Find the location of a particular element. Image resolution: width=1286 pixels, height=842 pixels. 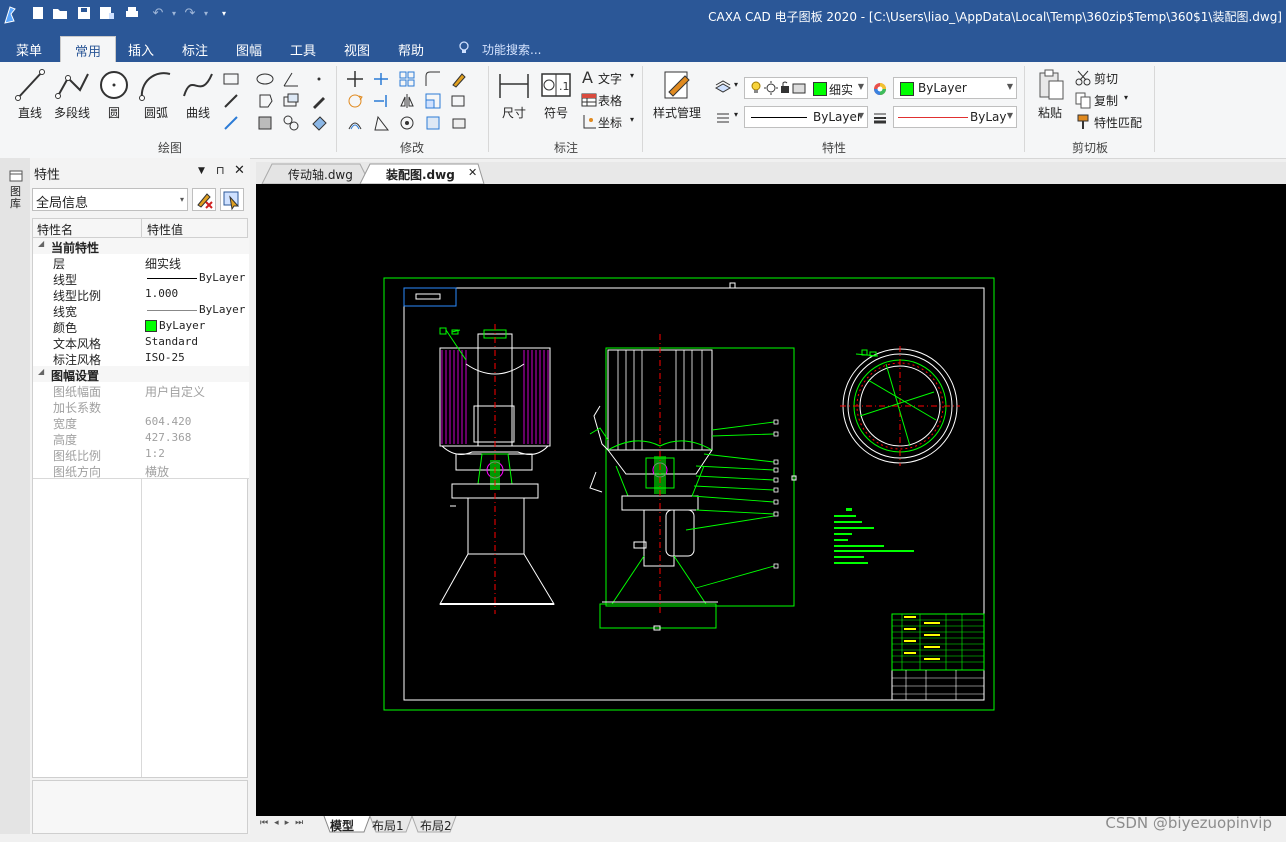

select-objects-button is located at coordinates (232, 199).